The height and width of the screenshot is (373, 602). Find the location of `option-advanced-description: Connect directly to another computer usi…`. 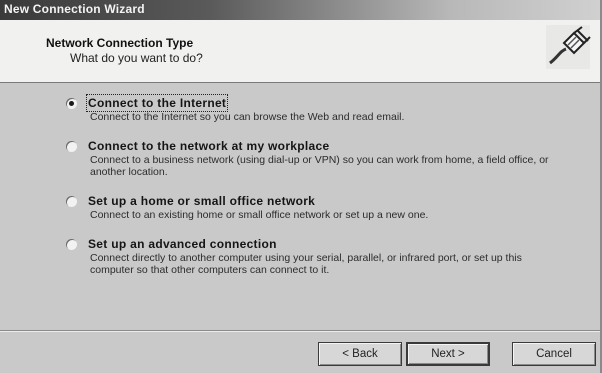

option-advanced-description: Connect directly to another computer usi… is located at coordinates (306, 264).